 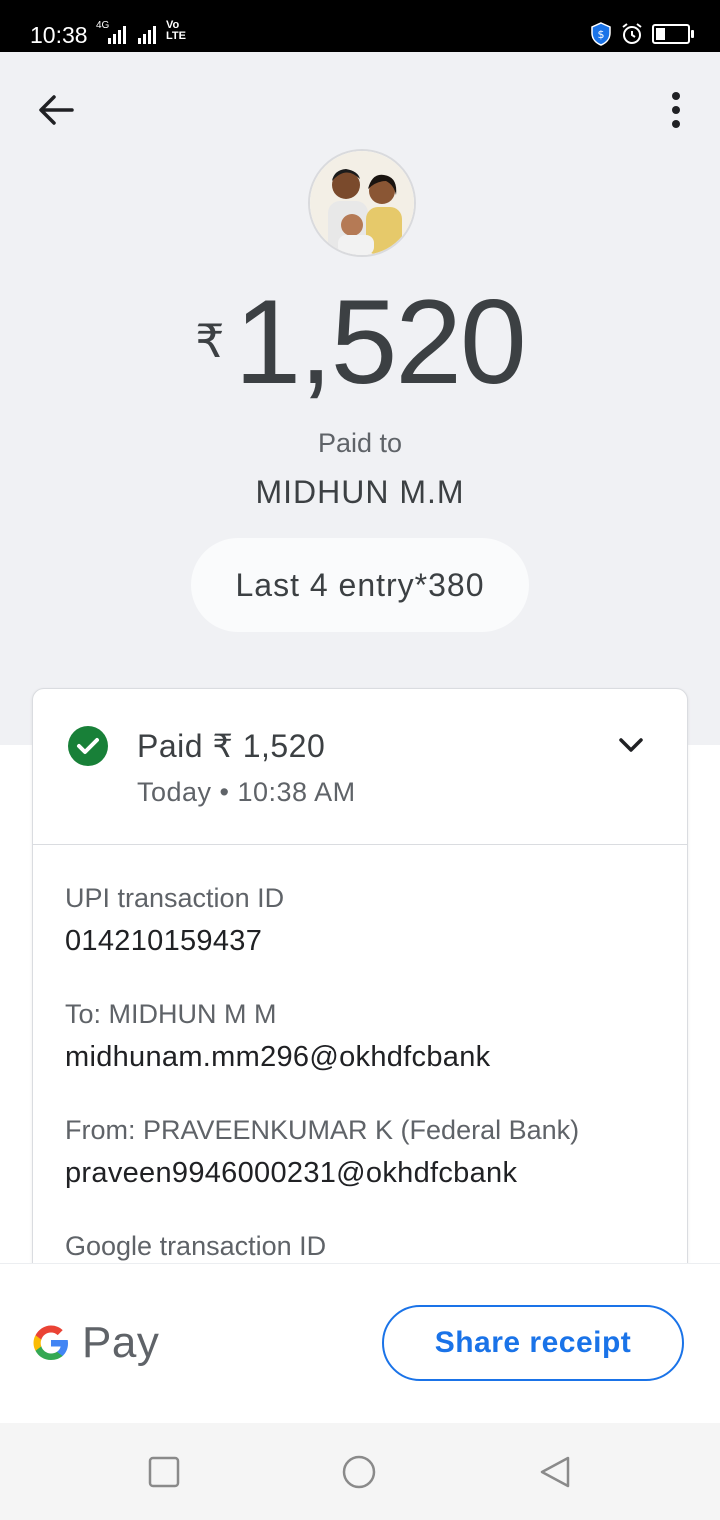 I want to click on divider, so click(x=360, y=844).